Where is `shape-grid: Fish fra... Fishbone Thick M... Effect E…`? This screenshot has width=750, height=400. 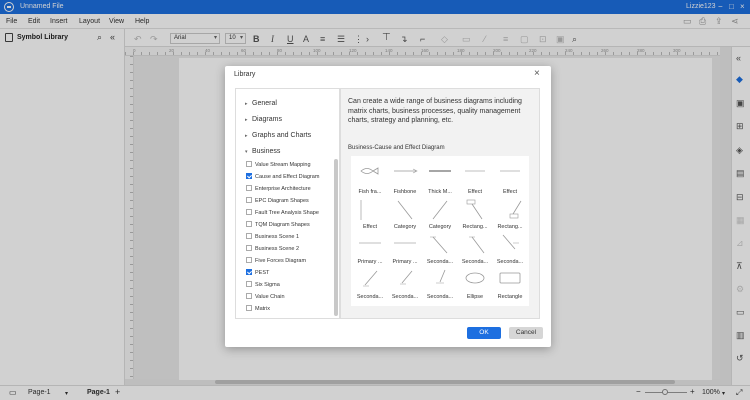
shape-grid: Fish fra... Fishbone Thick M... Effect E… is located at coordinates (440, 231).